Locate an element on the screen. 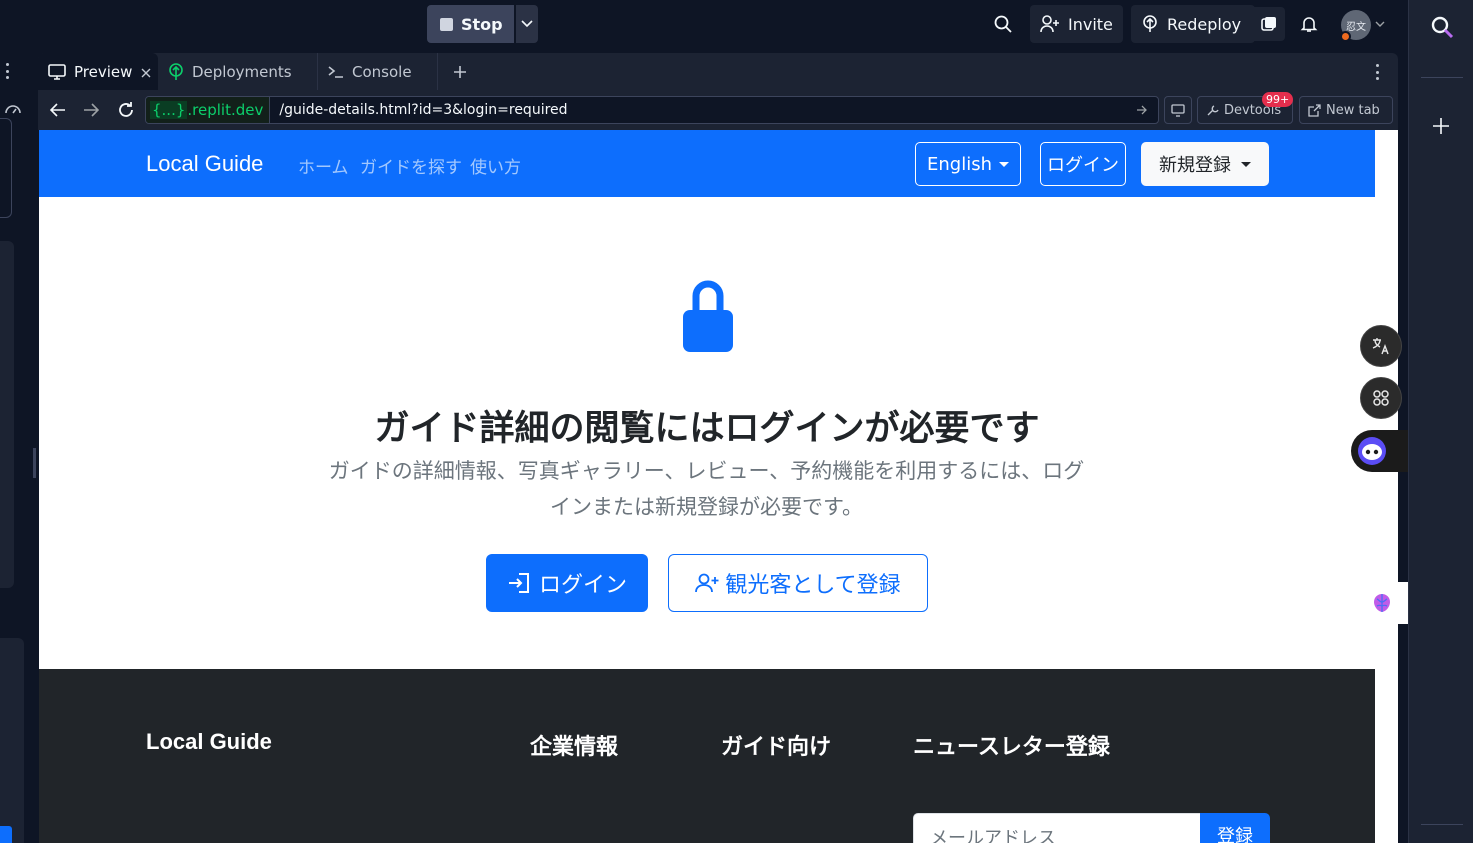 This screenshot has height=843, width=1473. right-sidebar is located at coordinates (1440, 421).